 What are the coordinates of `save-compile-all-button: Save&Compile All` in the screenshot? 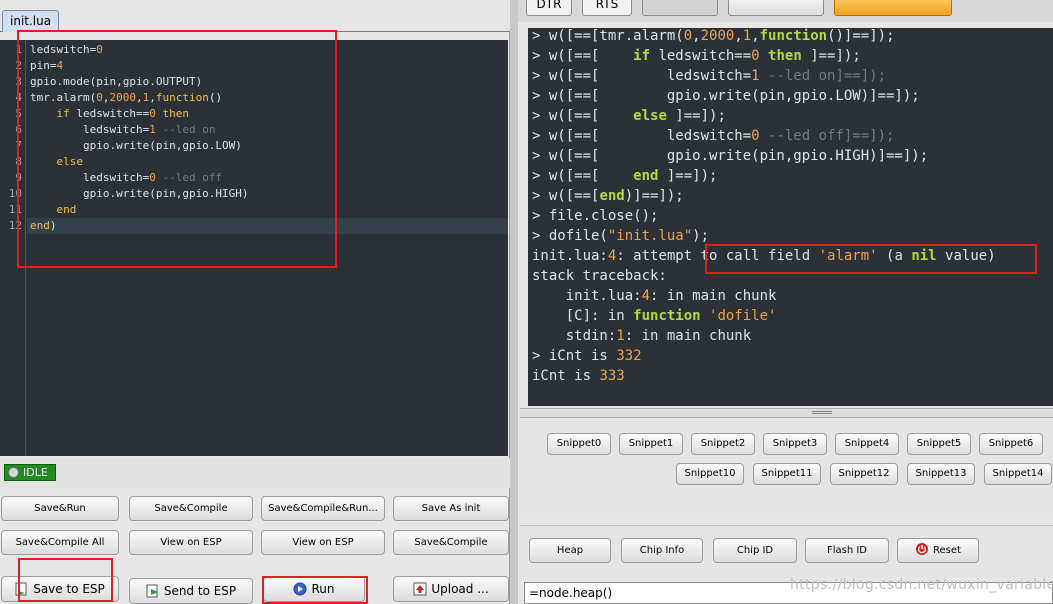 It's located at (60, 542).